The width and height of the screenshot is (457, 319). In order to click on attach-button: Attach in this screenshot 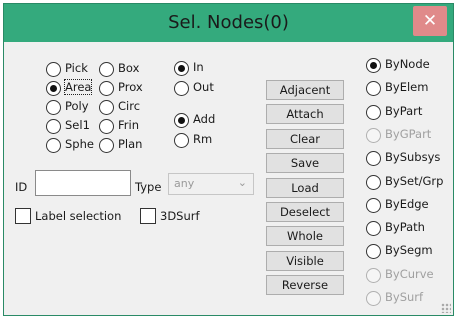, I will do `click(305, 114)`.